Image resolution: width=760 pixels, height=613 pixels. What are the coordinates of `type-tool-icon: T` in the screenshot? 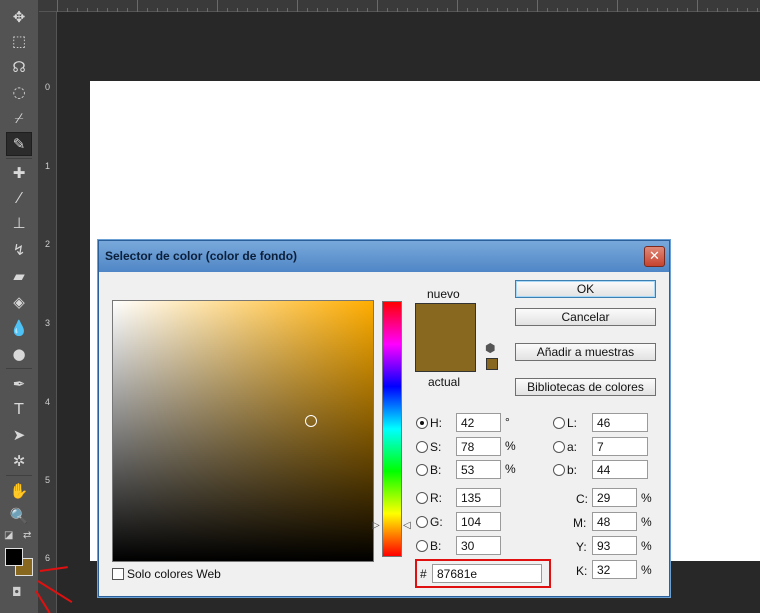 It's located at (19, 409).